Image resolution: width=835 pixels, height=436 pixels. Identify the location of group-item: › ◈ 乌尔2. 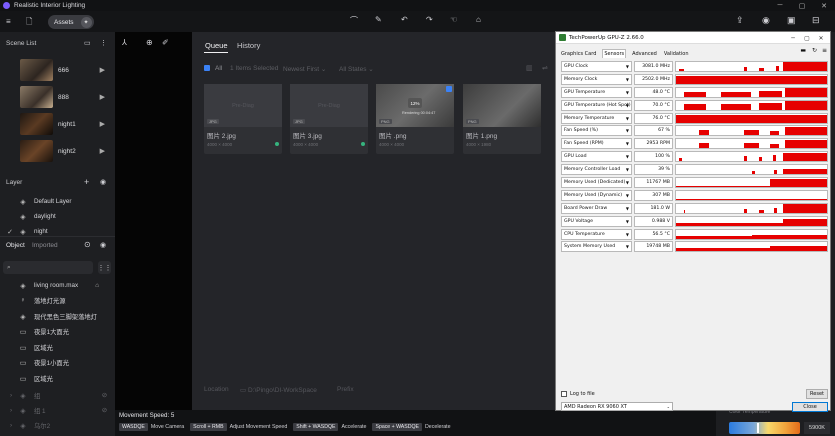
(60, 425).